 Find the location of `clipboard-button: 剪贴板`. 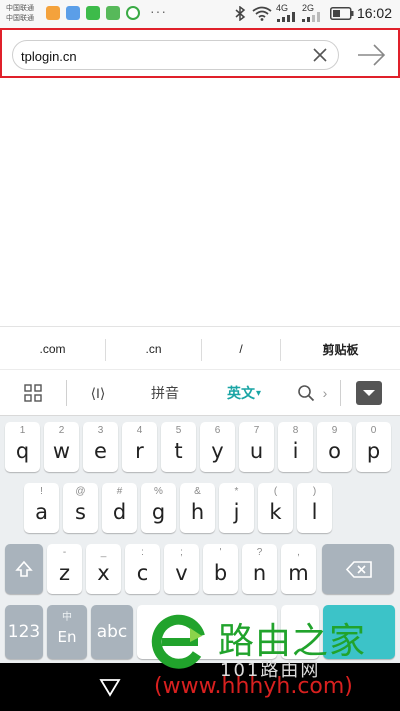

clipboard-button: 剪贴板 is located at coordinates (340, 349).